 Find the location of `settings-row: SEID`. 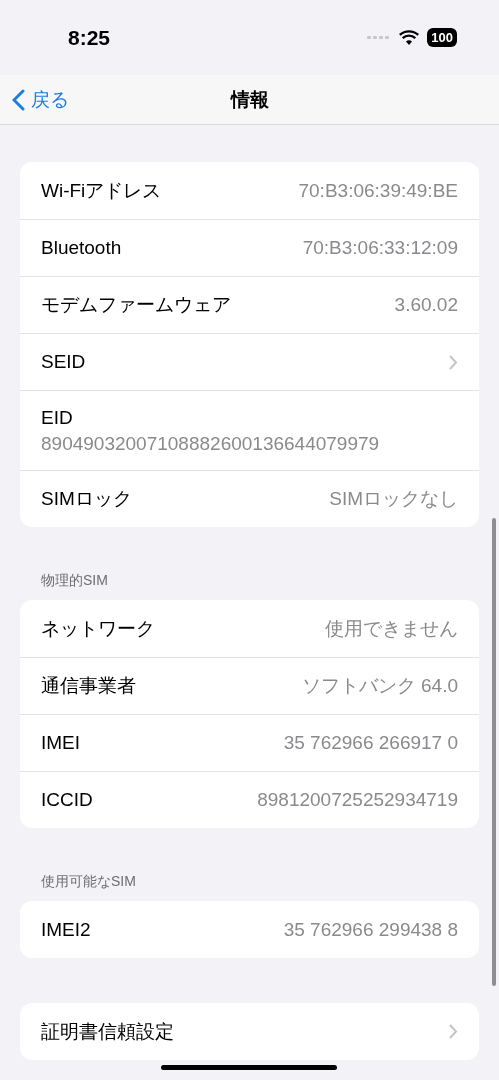

settings-row: SEID is located at coordinates (249, 361).